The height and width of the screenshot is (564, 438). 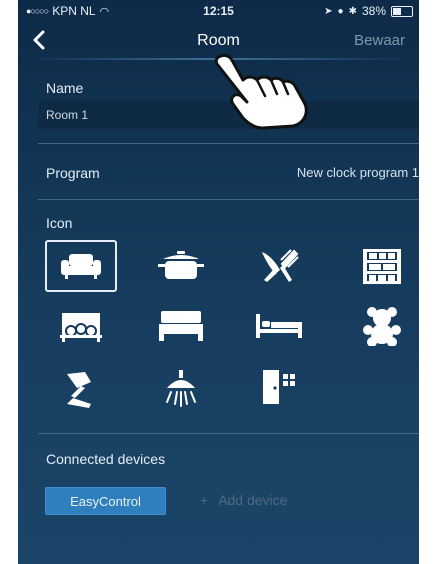 What do you see at coordinates (181, 388) in the screenshot?
I see `shower-icon` at bounding box center [181, 388].